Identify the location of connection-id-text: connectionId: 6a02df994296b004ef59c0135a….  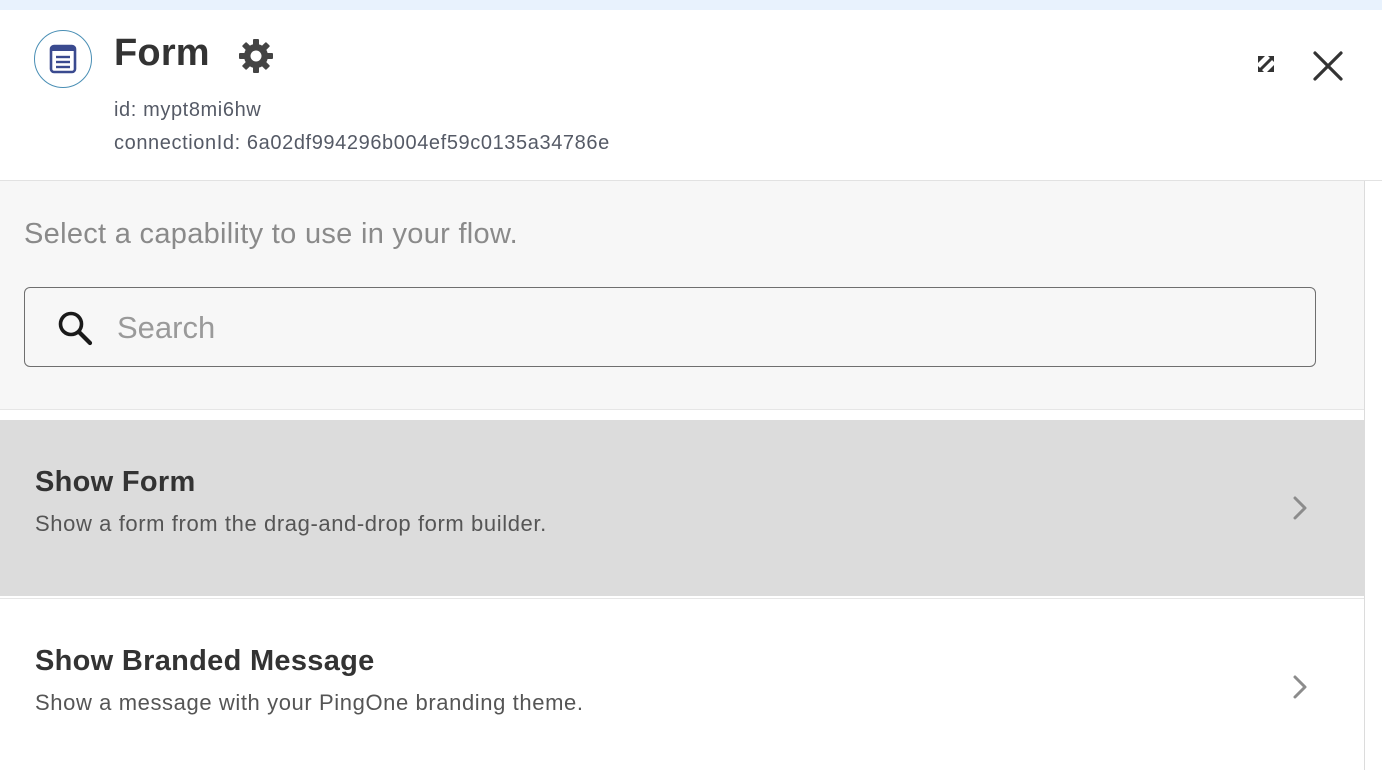
(362, 143).